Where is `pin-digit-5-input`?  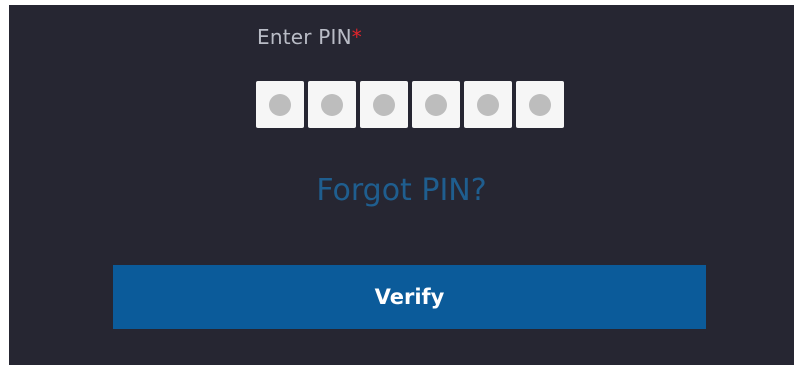
pin-digit-5-input is located at coordinates (488, 104).